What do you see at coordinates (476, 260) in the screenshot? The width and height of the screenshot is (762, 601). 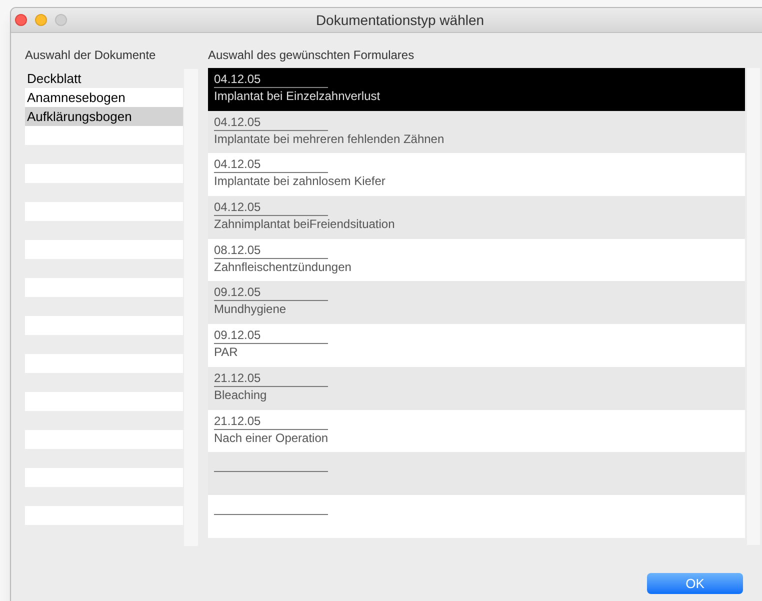 I see `form-row: 08.12.05 Zahnfleischentzündungen` at bounding box center [476, 260].